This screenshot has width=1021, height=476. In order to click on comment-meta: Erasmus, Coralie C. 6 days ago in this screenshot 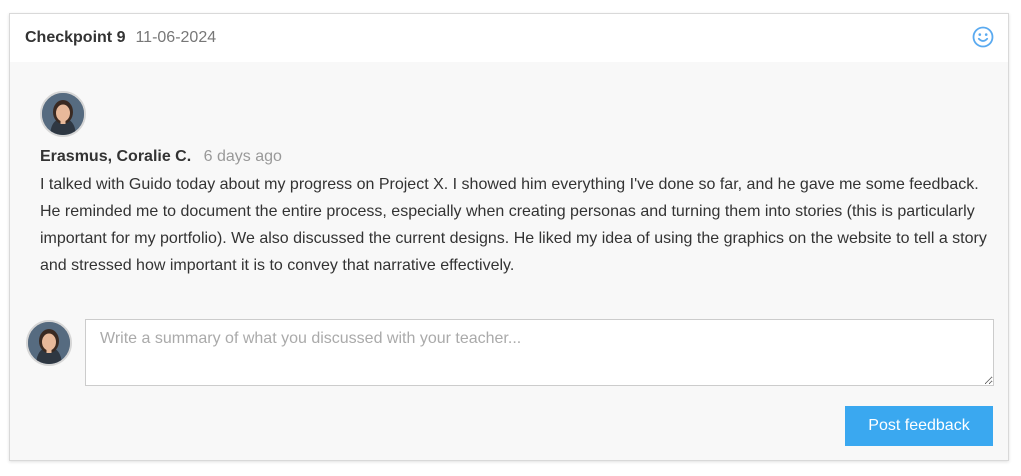, I will do `click(515, 157)`.